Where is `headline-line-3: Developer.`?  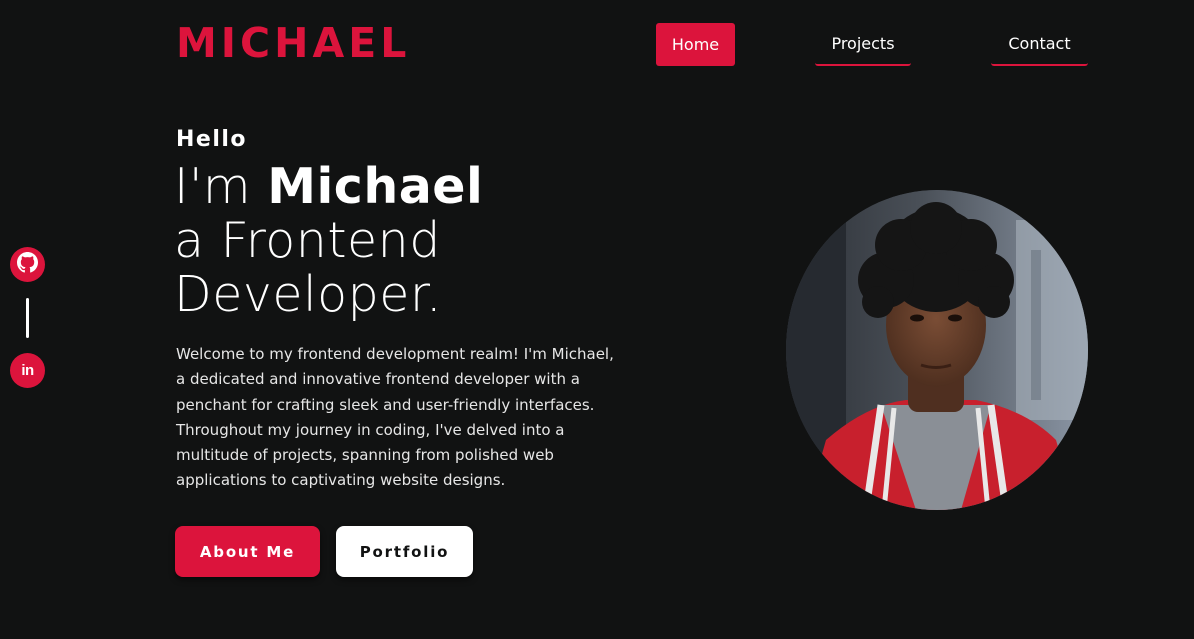
headline-line-3: Developer. is located at coordinates (308, 294).